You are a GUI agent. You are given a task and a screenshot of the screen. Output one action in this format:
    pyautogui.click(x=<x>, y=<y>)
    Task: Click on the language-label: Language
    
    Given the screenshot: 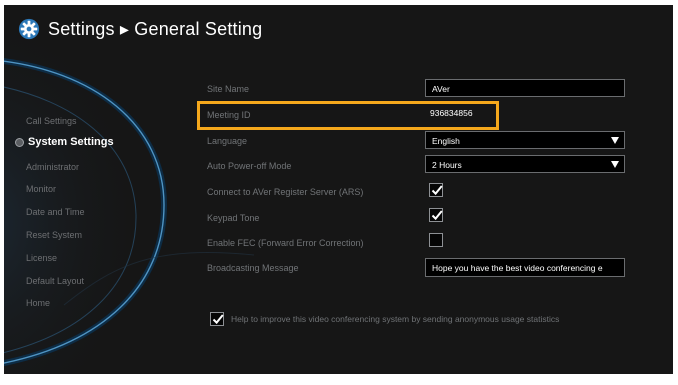 What is the action you would take?
    pyautogui.click(x=227, y=141)
    